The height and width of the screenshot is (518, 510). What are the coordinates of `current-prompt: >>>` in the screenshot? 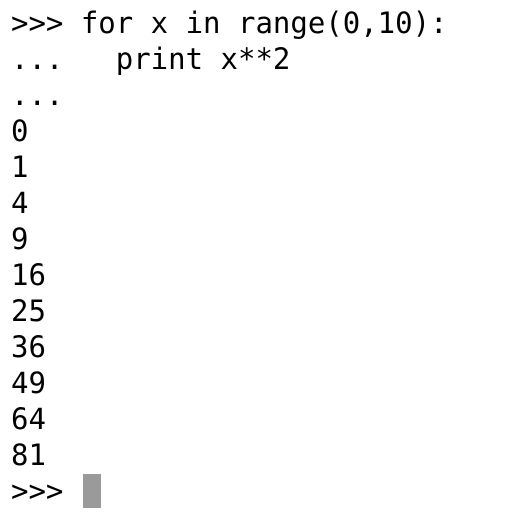 It's located at (46, 491).